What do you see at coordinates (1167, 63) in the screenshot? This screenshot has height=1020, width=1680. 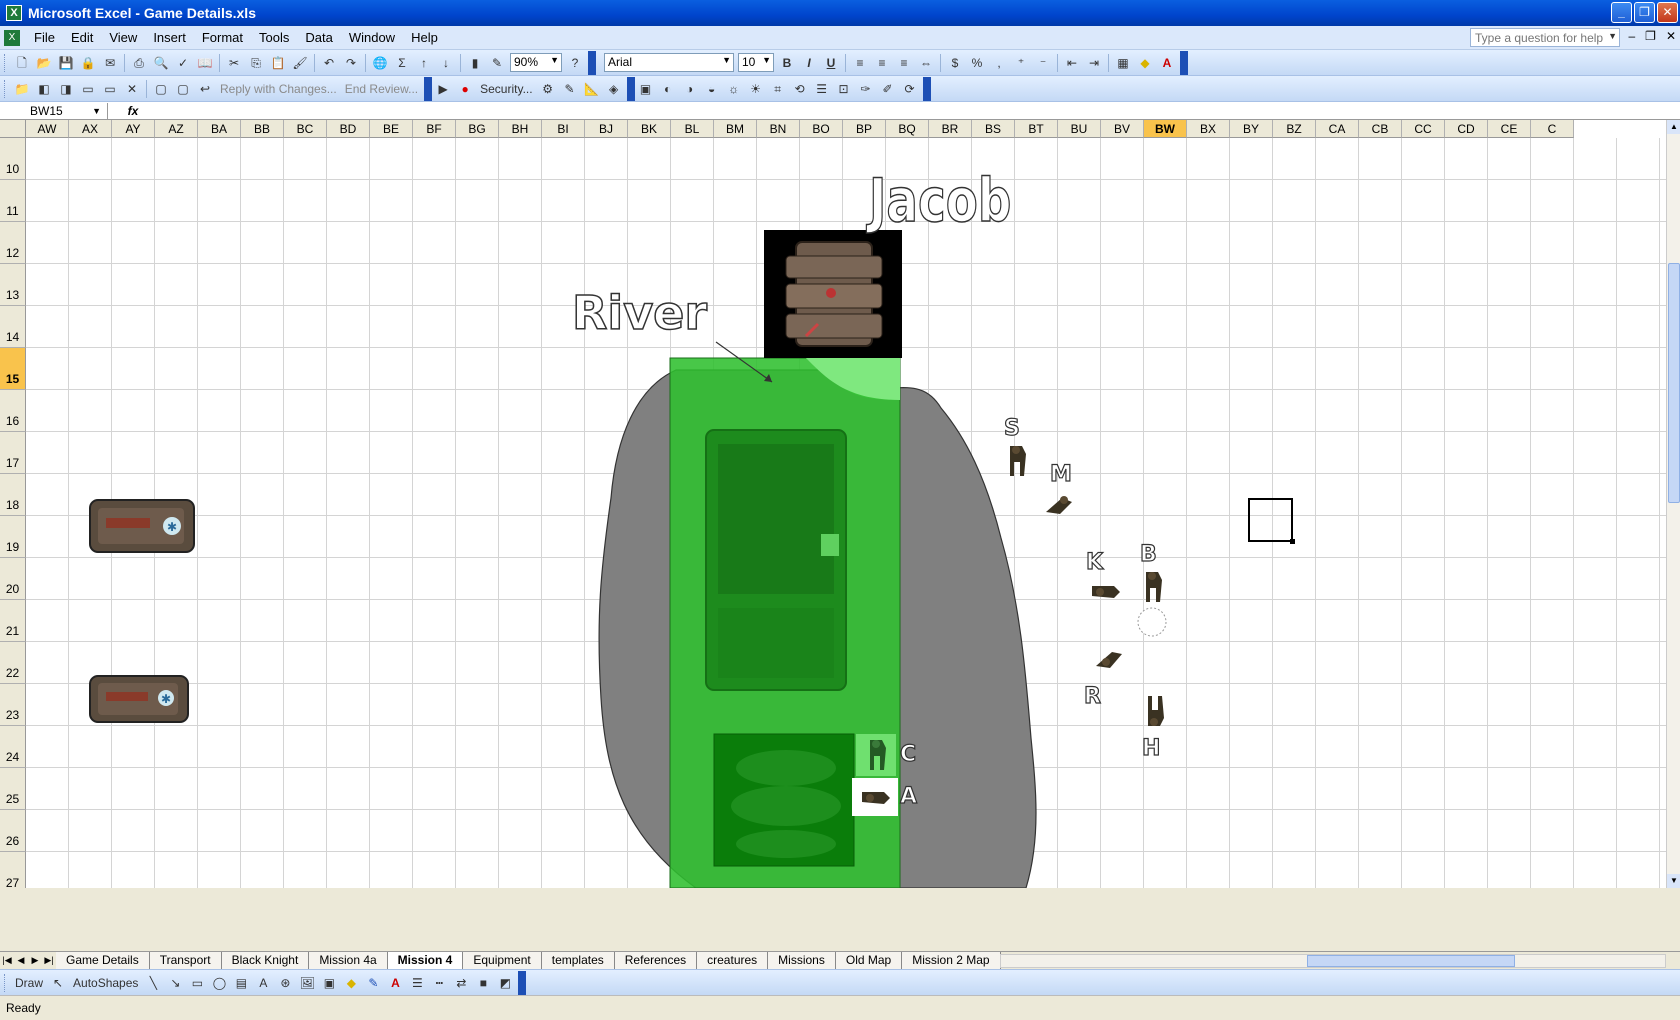 I see `font-color-icon: A` at bounding box center [1167, 63].